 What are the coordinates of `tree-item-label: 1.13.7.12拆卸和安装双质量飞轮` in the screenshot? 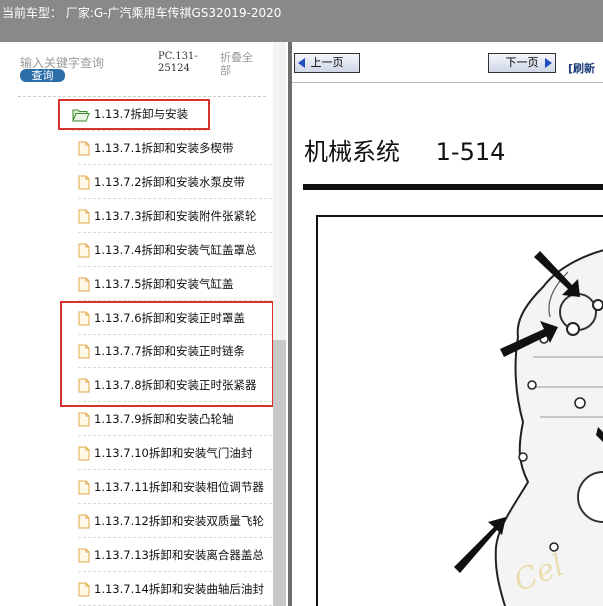 It's located at (179, 520).